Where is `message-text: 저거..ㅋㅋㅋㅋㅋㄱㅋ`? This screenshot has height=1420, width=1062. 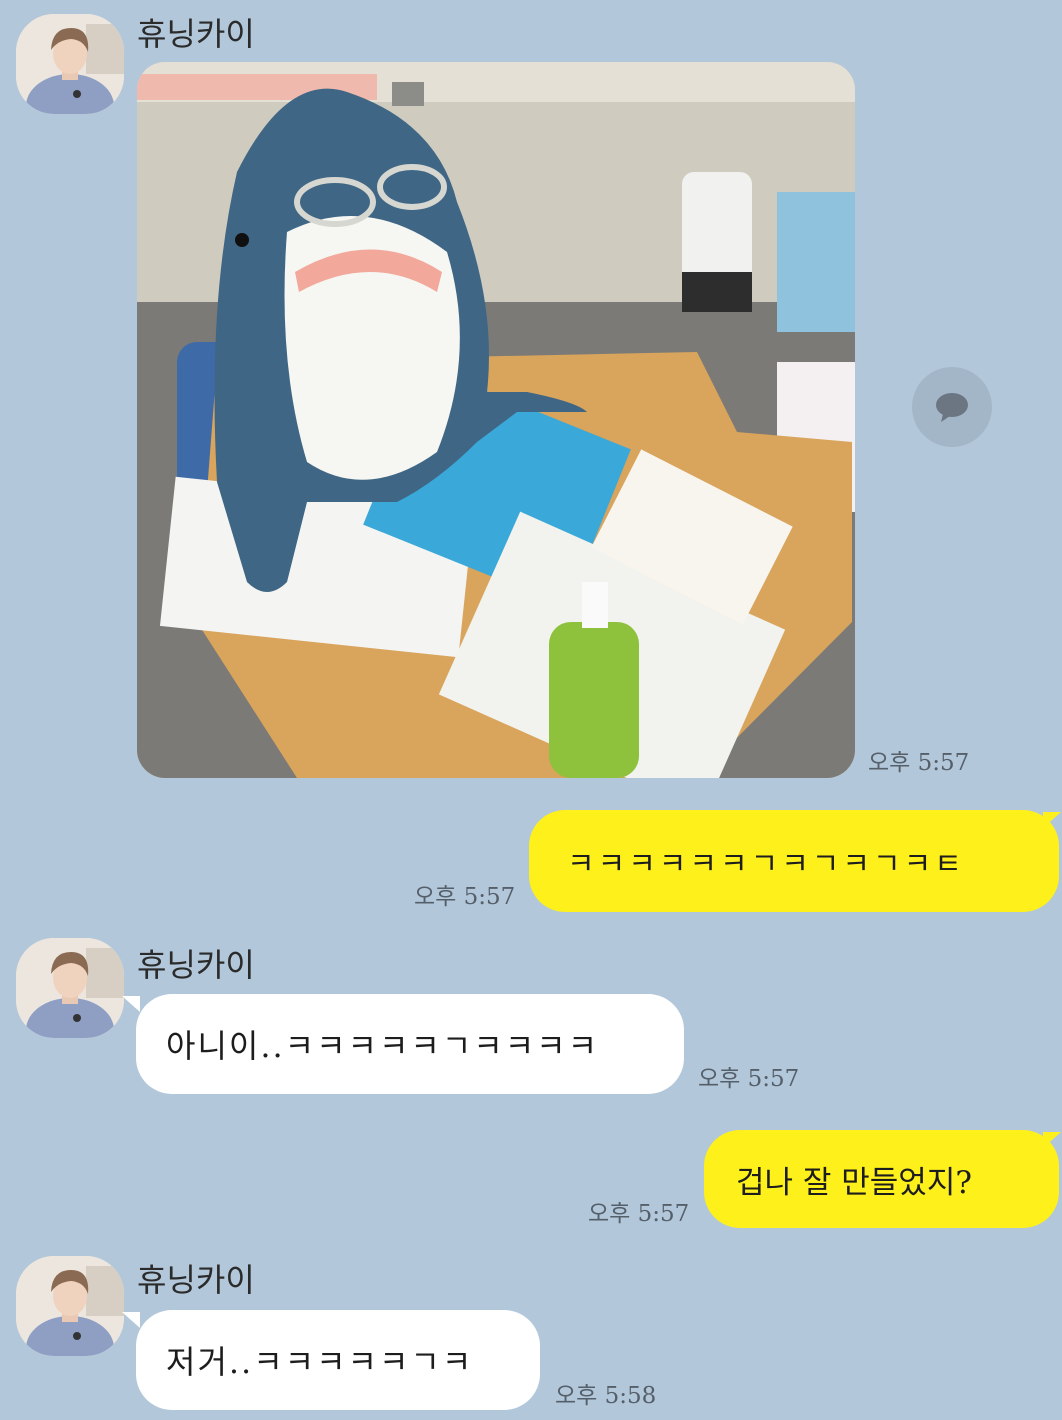
message-text: 저거..ㅋㅋㅋㅋㅋㄱㅋ is located at coordinates (320, 1362).